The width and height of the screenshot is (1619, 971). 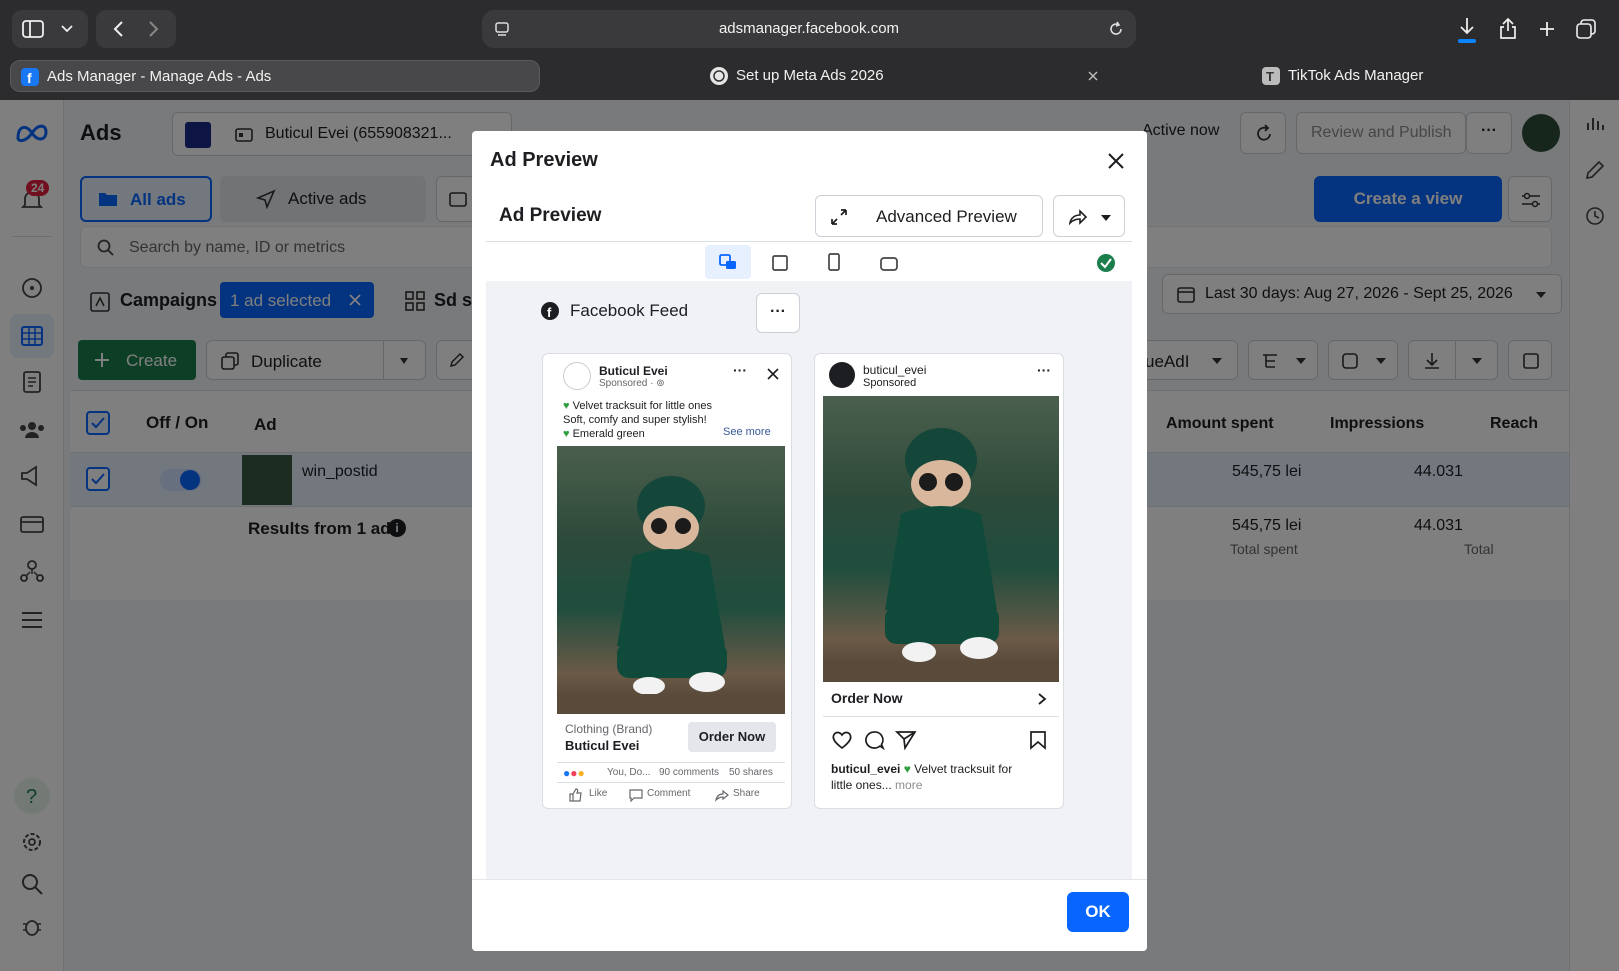 What do you see at coordinates (780, 263) in the screenshot?
I see `square-format-icon` at bounding box center [780, 263].